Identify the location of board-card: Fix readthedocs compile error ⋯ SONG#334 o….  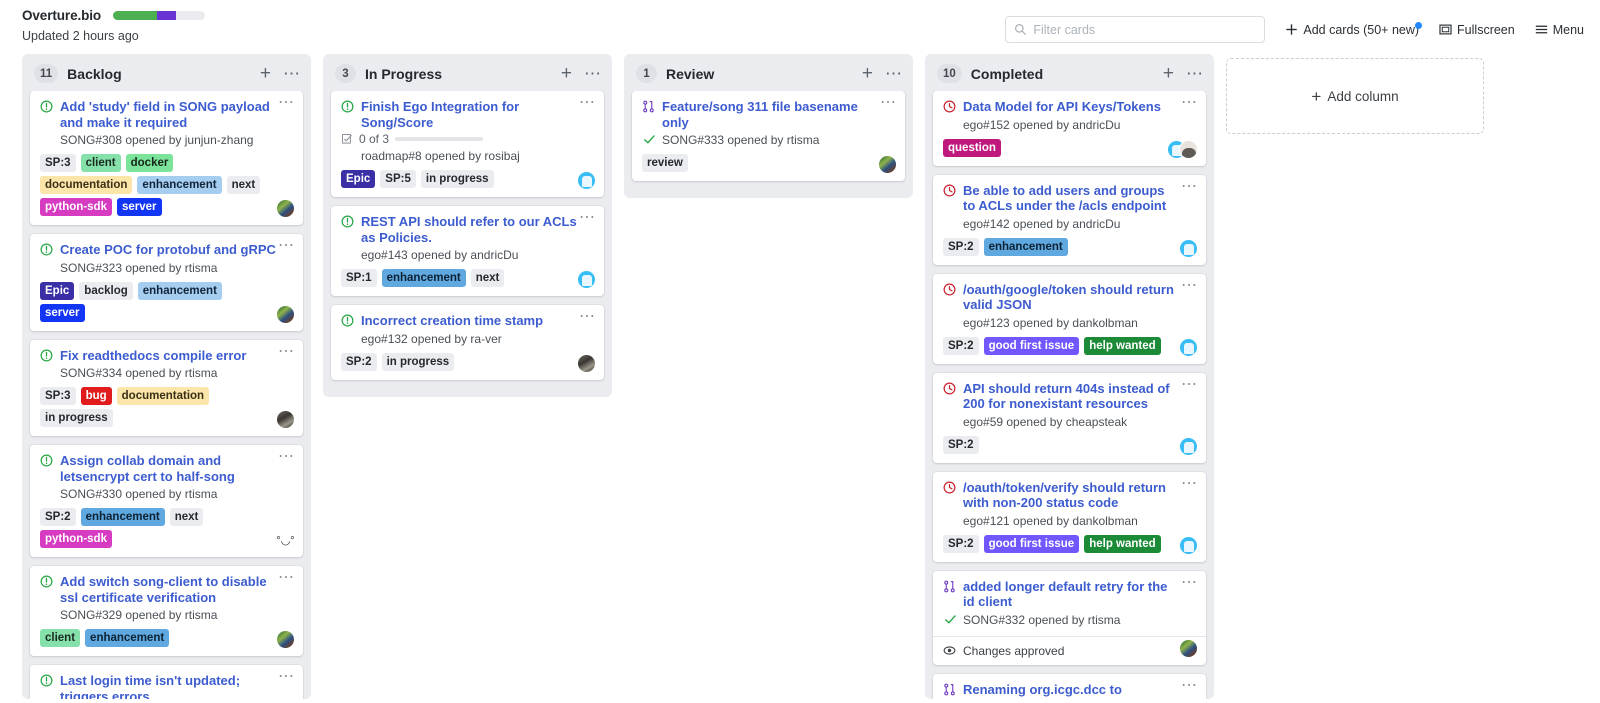
(166, 387).